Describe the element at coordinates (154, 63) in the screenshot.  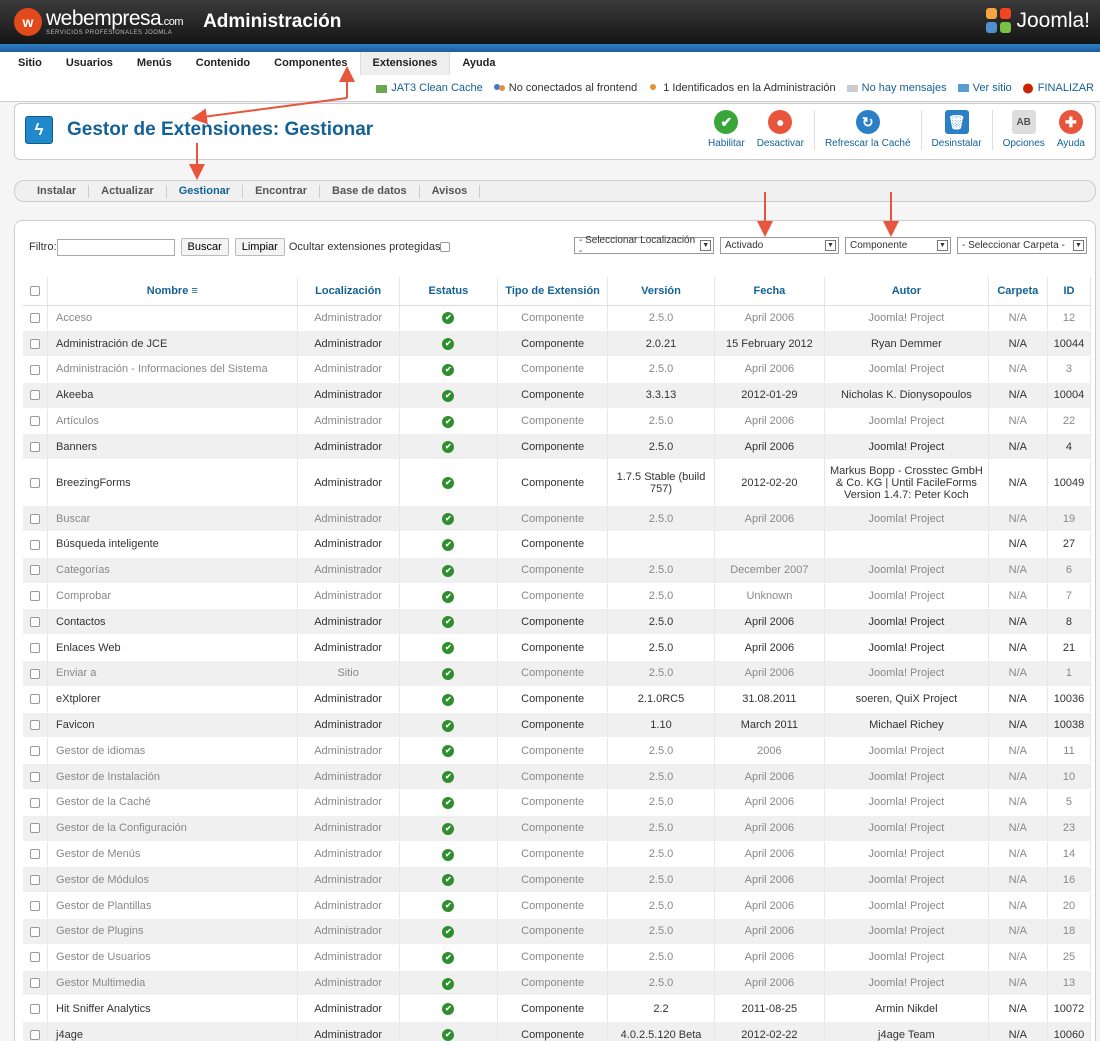
I see `menu-item-menús: Menús` at that location.